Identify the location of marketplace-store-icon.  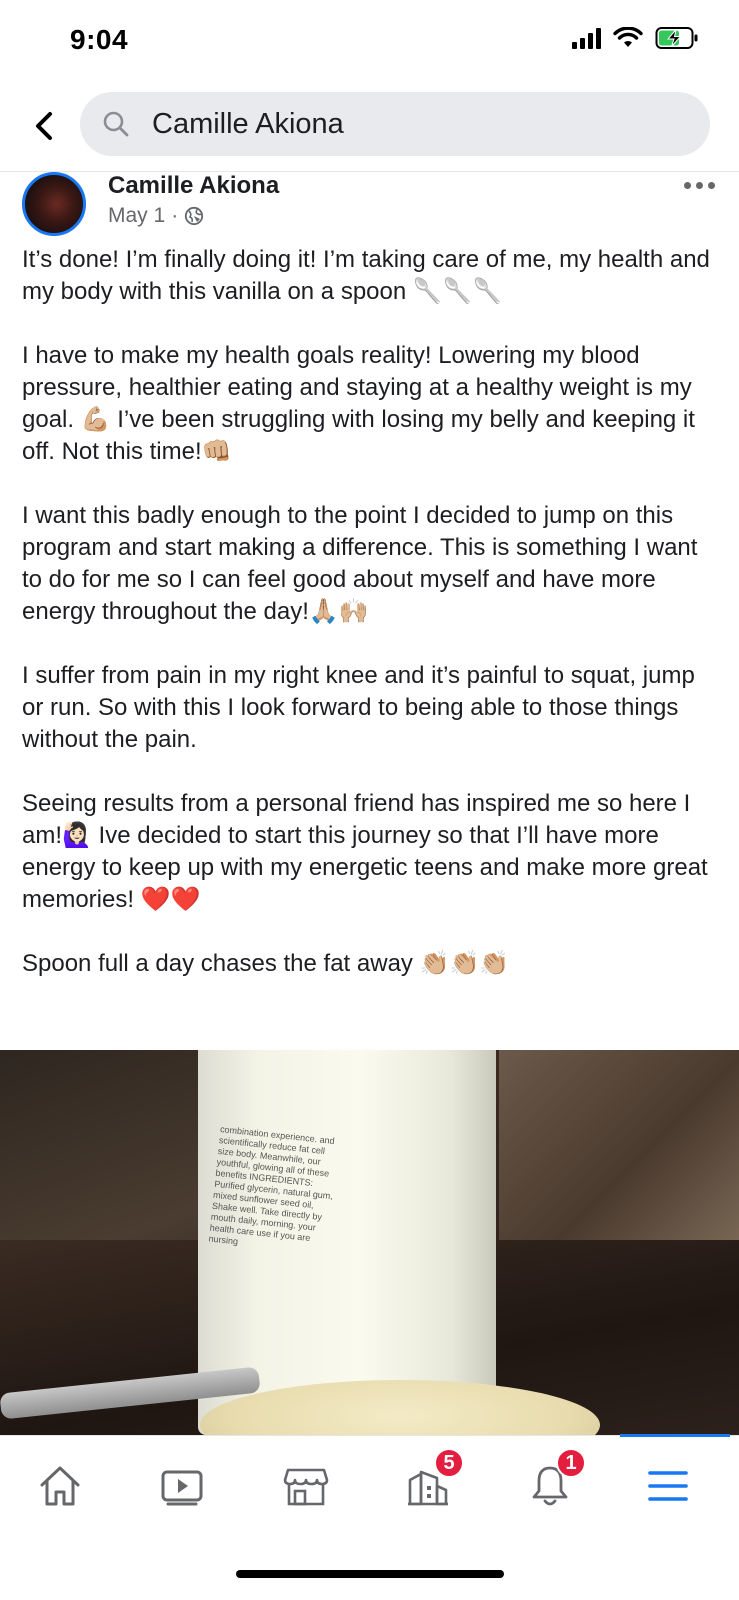
(306, 1487).